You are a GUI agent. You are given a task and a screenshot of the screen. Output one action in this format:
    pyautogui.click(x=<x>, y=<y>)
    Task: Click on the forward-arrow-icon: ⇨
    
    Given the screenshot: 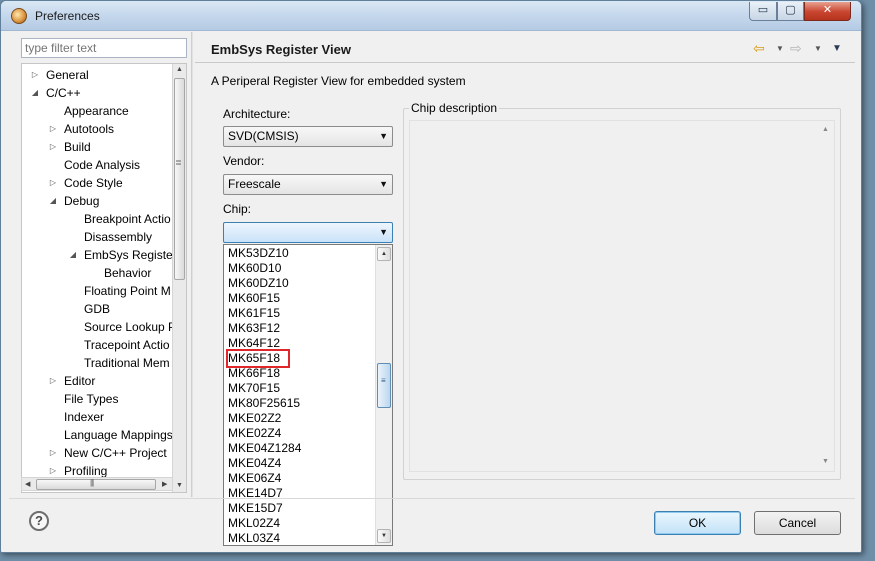 What is the action you would take?
    pyautogui.click(x=796, y=48)
    